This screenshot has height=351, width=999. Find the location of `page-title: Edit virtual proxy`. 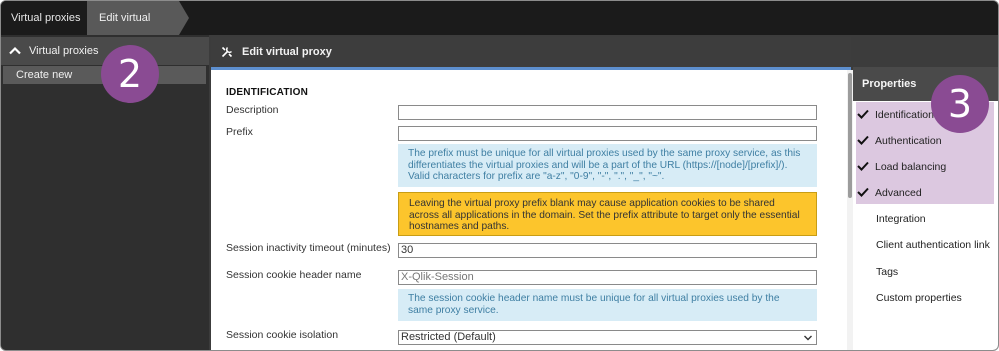

page-title: Edit virtual proxy is located at coordinates (287, 52).